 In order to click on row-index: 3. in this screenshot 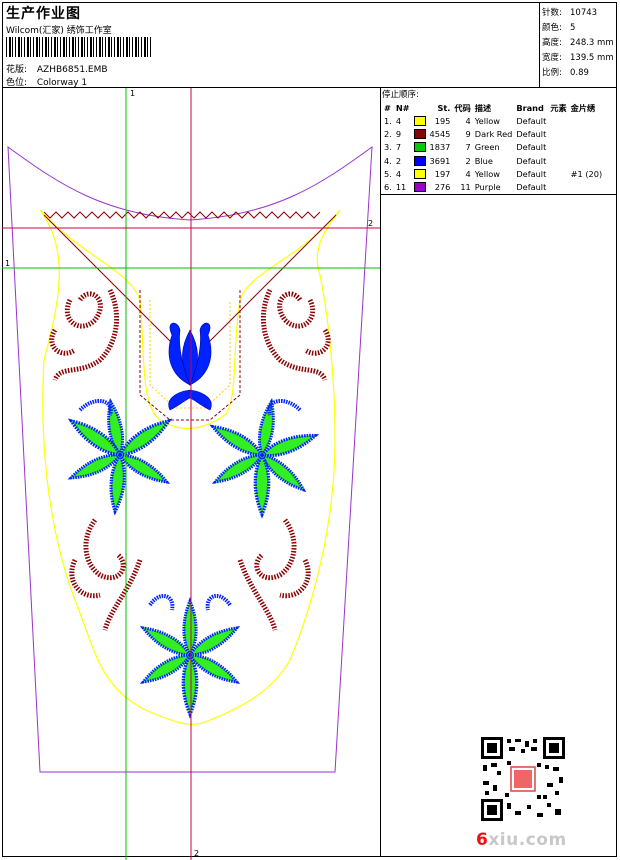, I will do `click(388, 147)`.